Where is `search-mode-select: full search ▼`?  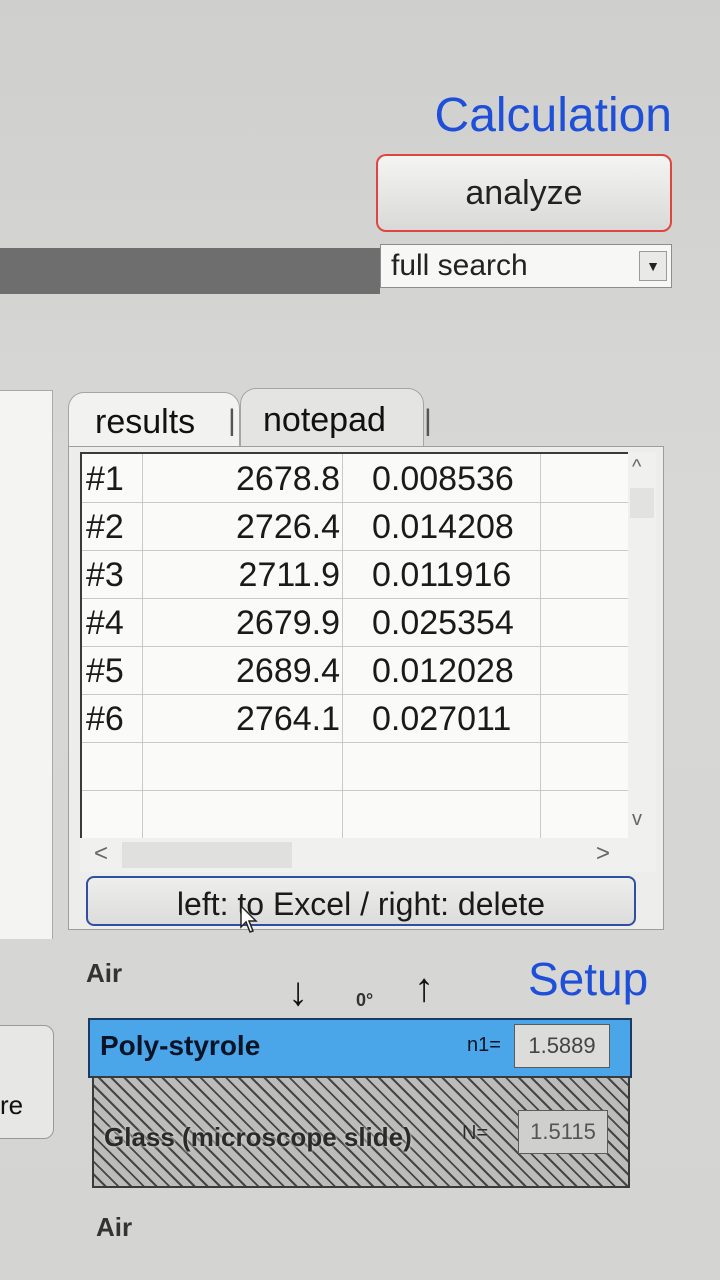 search-mode-select: full search ▼ is located at coordinates (526, 266).